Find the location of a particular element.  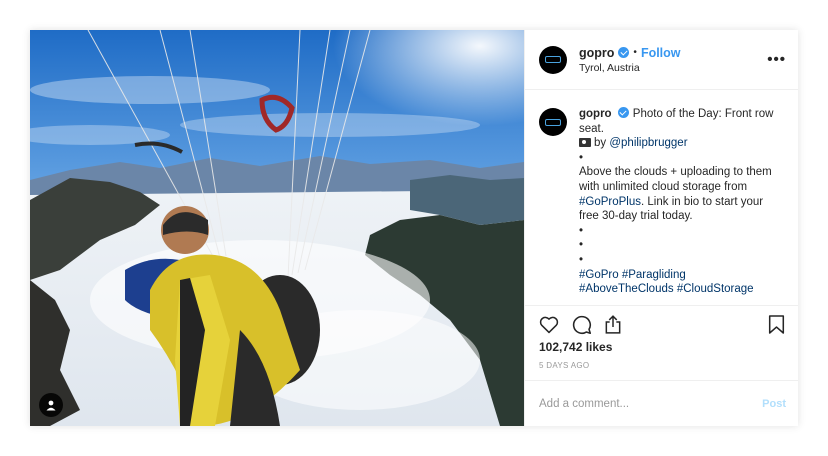

follow-button: Follow is located at coordinates (661, 53).